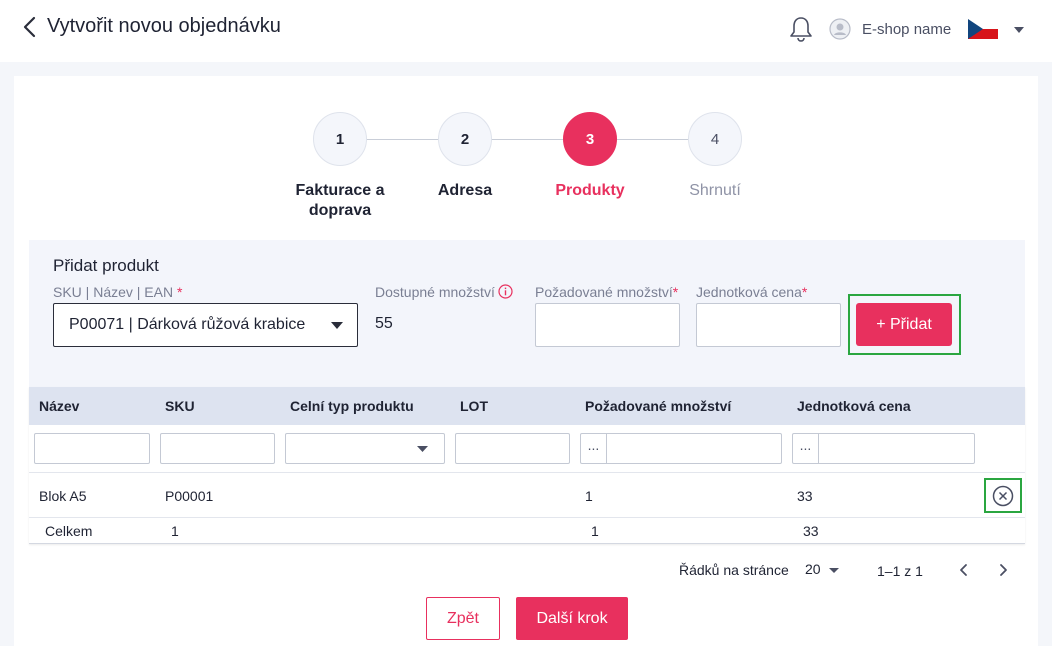 Image resolution: width=1052 pixels, height=646 pixels. Describe the element at coordinates (805, 496) in the screenshot. I see `cell-unit-price: 33` at that location.